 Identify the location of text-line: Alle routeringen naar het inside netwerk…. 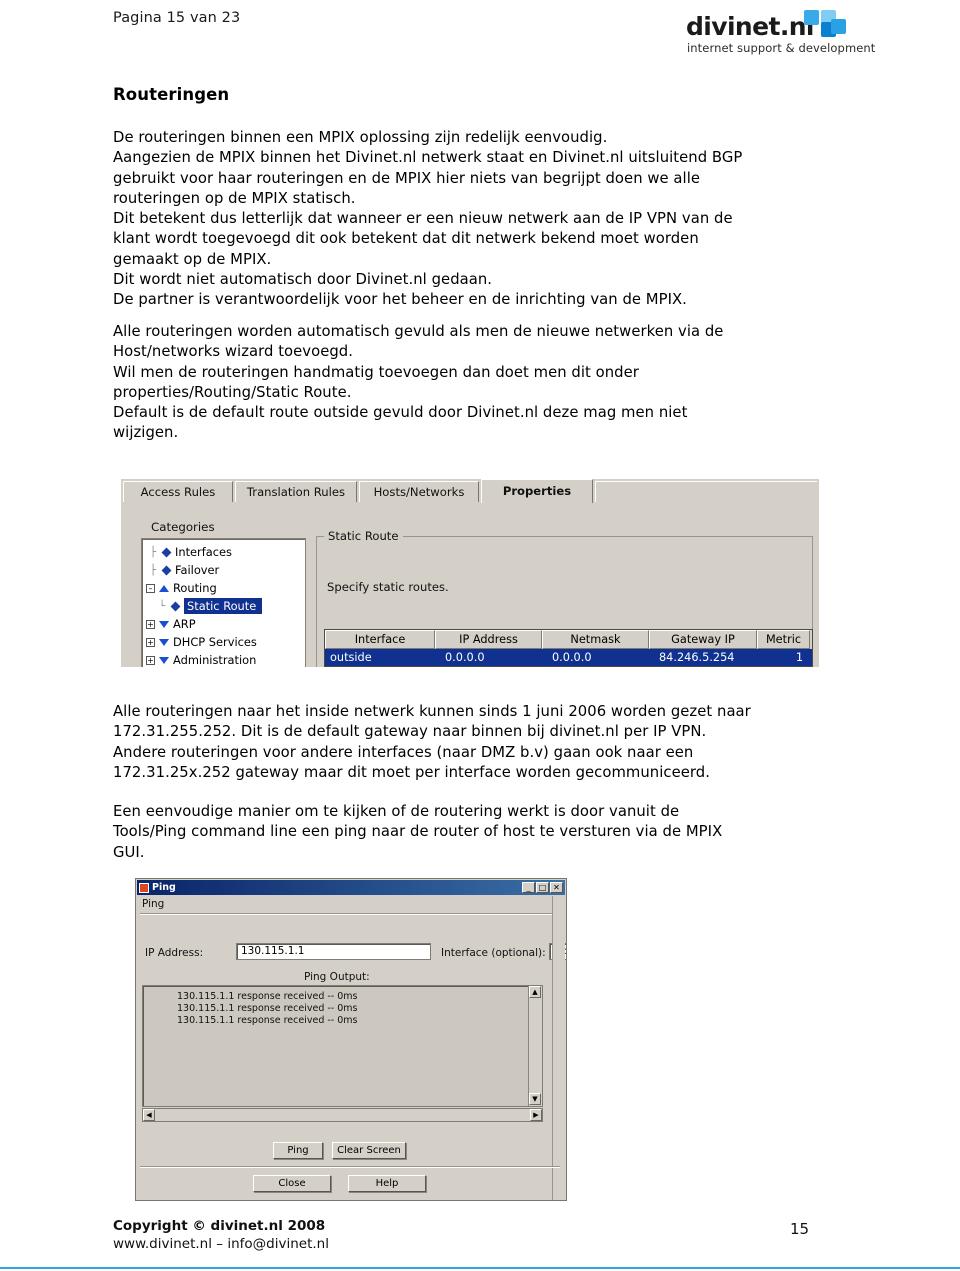
(432, 711).